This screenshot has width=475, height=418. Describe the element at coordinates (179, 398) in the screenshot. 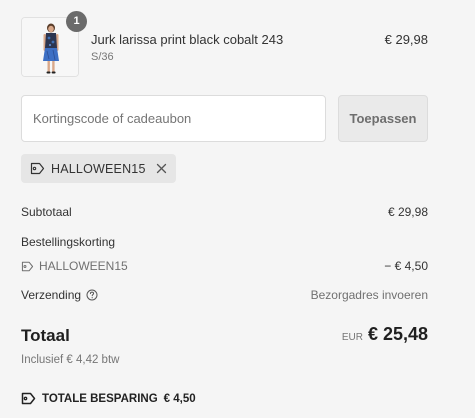

I see `total-savings-value: € 4,50` at that location.